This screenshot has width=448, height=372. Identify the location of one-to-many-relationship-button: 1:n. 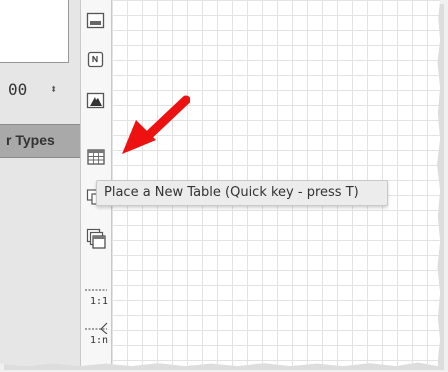
(96, 335).